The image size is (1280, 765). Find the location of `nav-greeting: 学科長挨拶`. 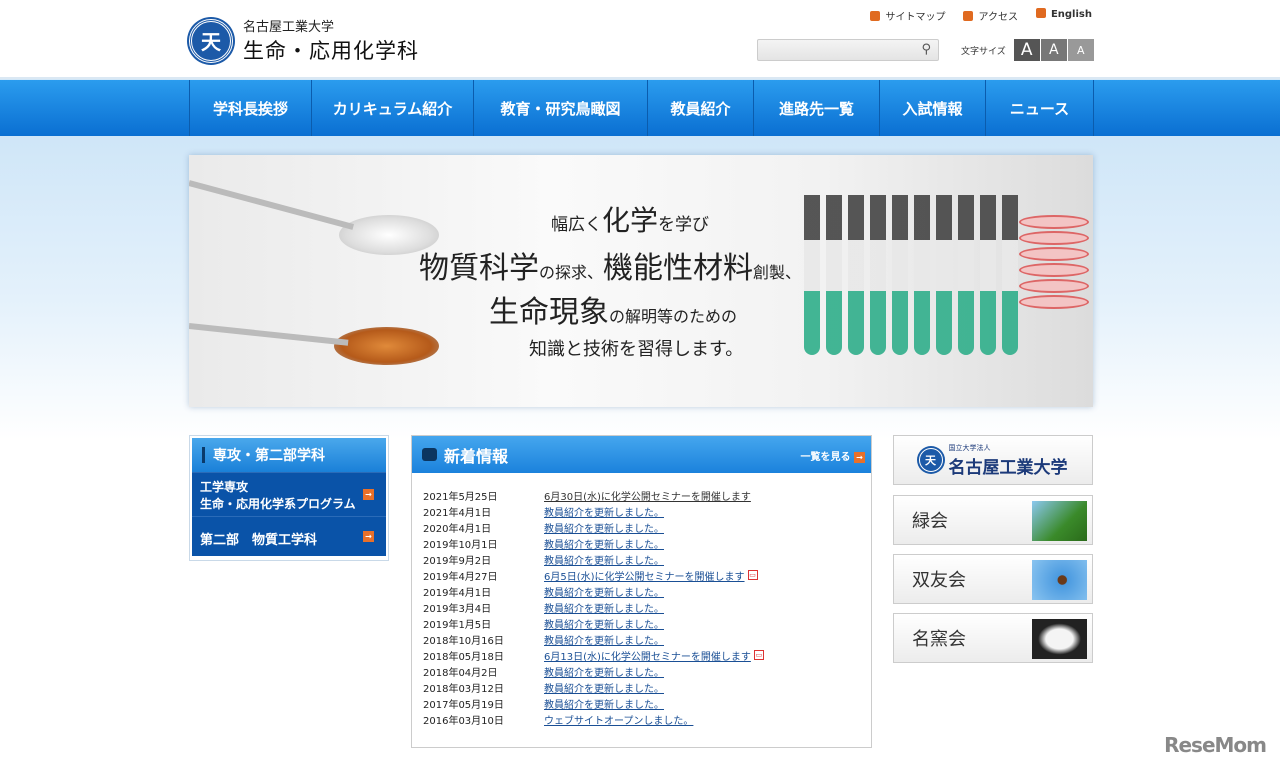

nav-greeting: 学科長挨拶 is located at coordinates (251, 108).